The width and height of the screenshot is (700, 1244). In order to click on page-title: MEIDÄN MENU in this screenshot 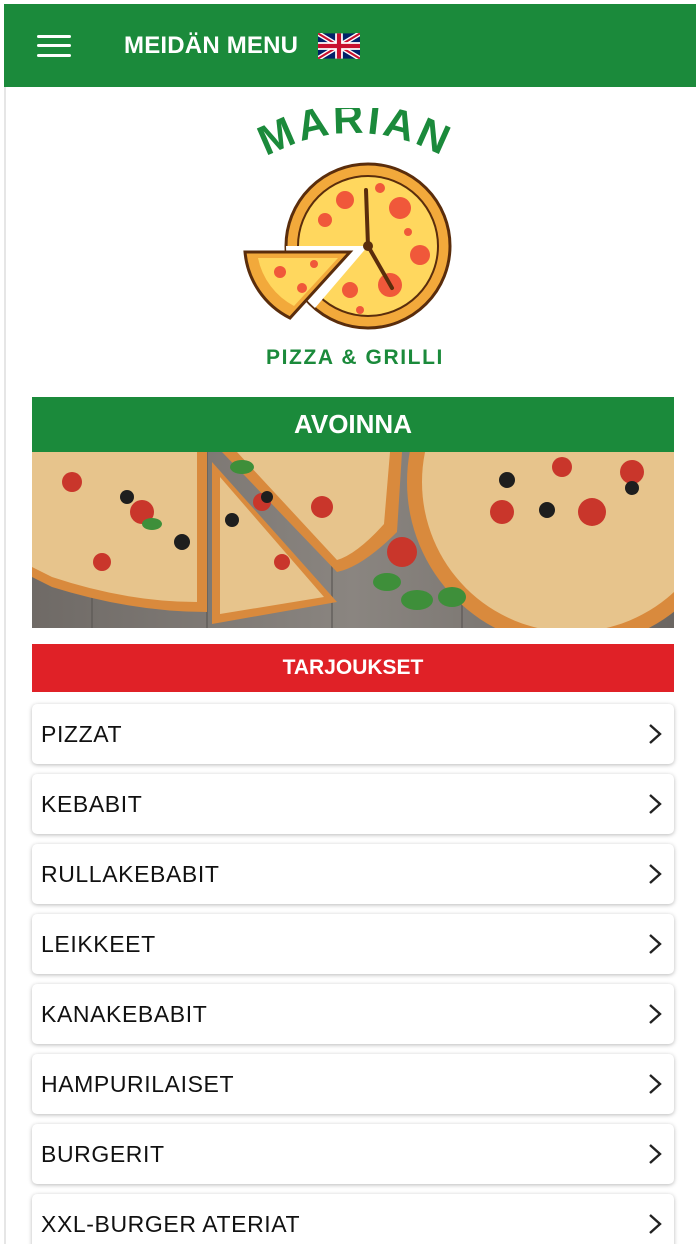, I will do `click(211, 45)`.